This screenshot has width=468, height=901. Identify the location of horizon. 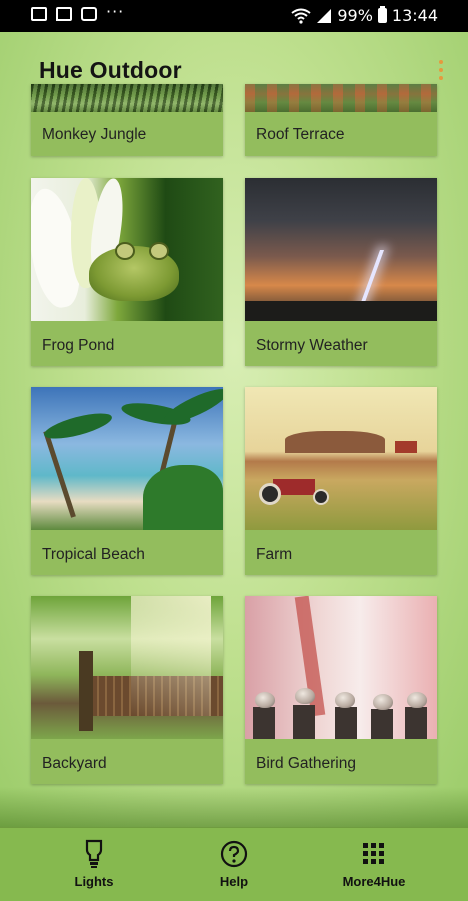
(341, 311).